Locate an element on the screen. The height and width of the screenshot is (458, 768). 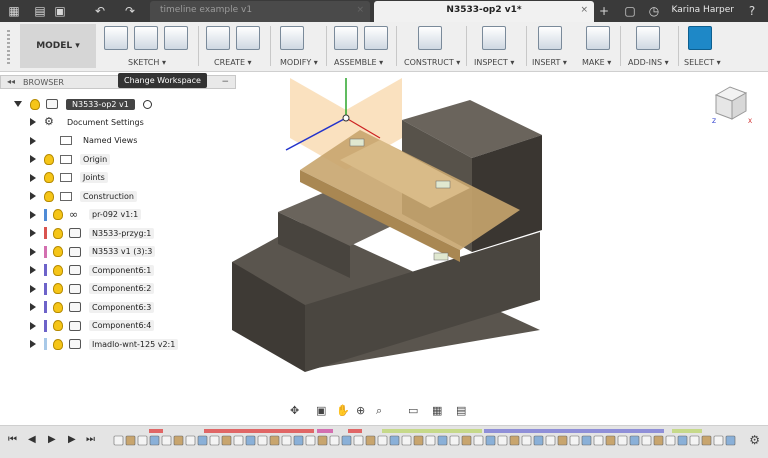
pattern-icon is located at coordinates (248, 38).